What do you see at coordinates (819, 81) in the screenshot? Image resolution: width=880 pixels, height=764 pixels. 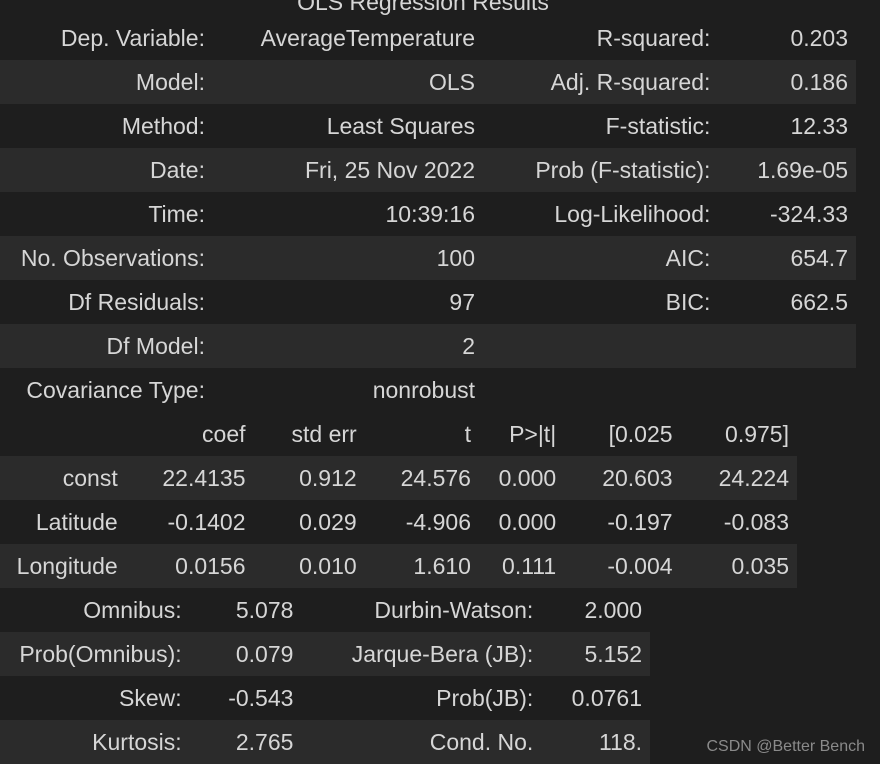 I see `table-cell: 0.186` at bounding box center [819, 81].